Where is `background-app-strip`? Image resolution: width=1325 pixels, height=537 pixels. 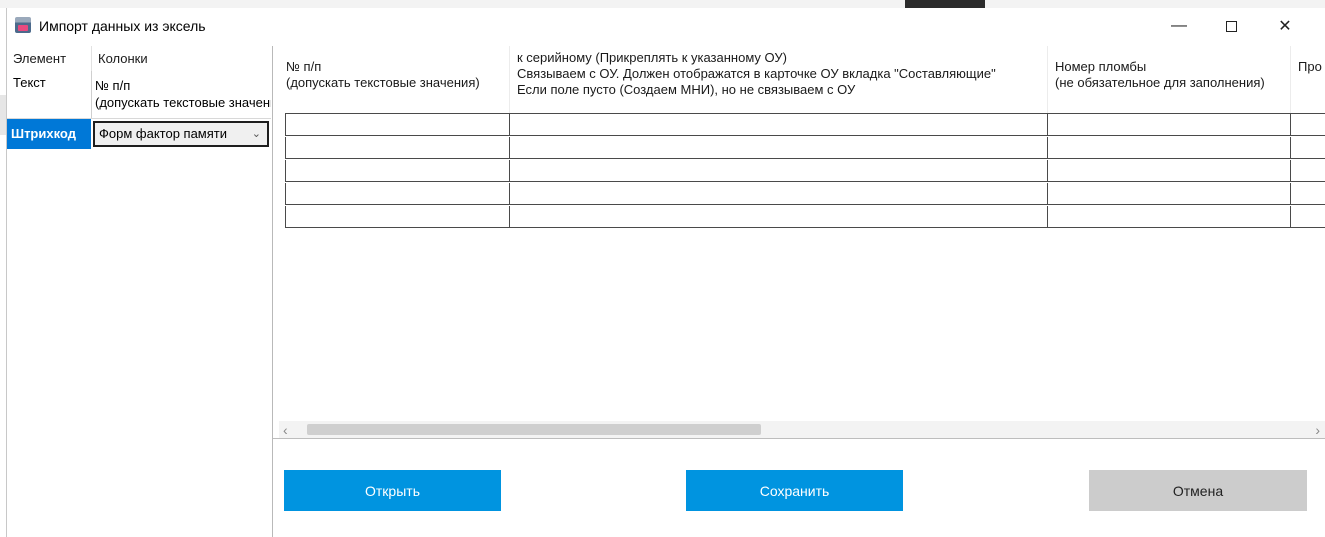 background-app-strip is located at coordinates (662, 4).